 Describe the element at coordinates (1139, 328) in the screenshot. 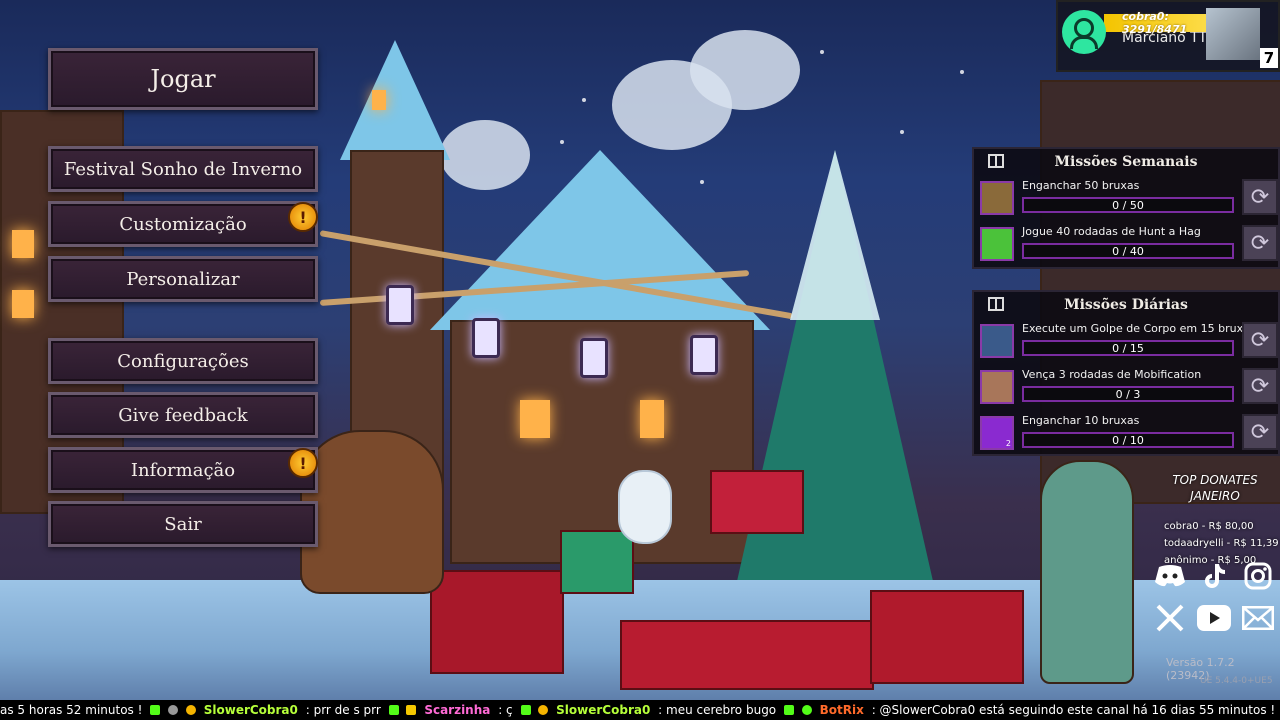

I see `mission-label: Execute um Golpe de Corpo em 15 bruxas` at that location.